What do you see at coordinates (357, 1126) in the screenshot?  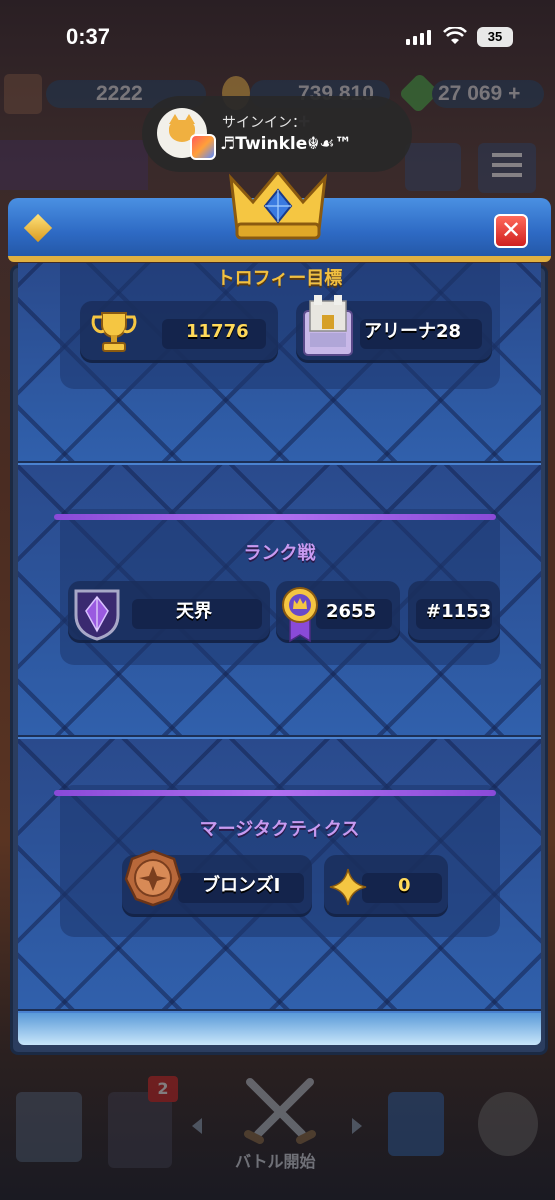 I see `arrow-right-icon` at bounding box center [357, 1126].